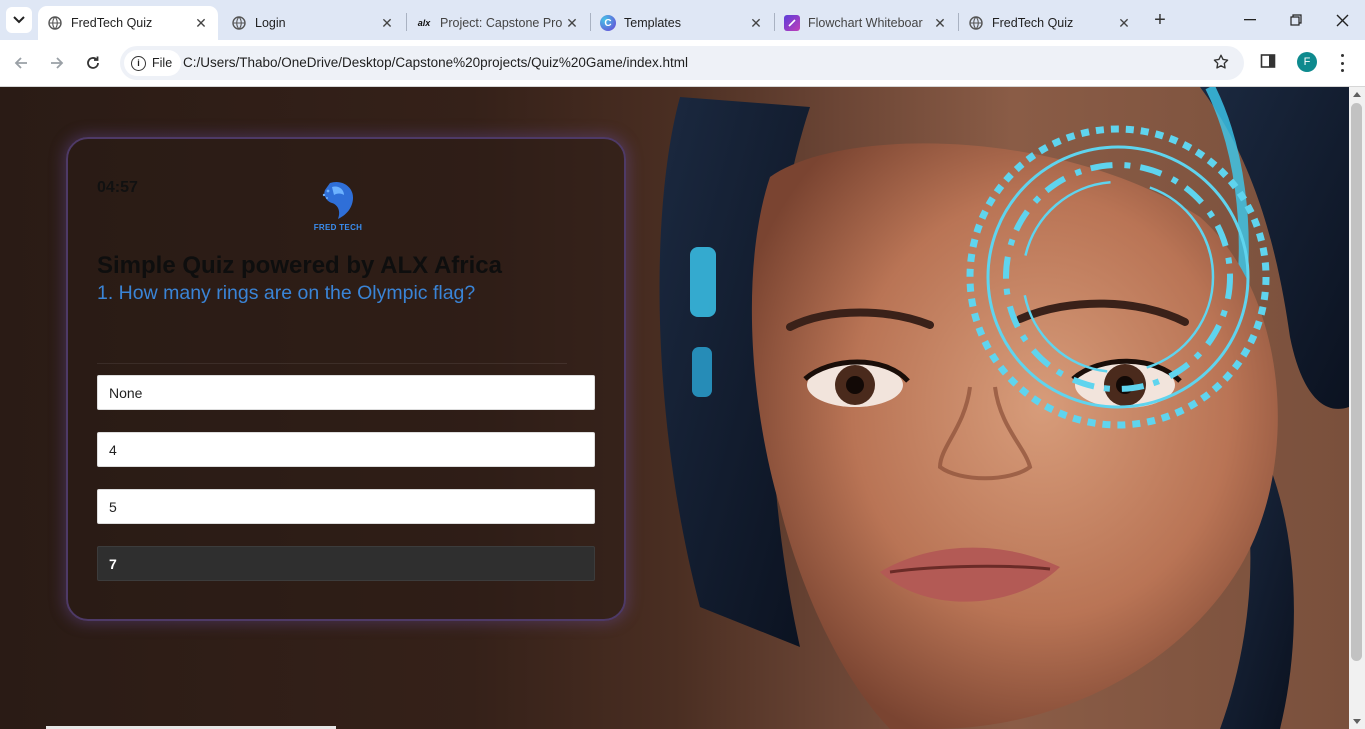  I want to click on scheme-label: File, so click(162, 63).